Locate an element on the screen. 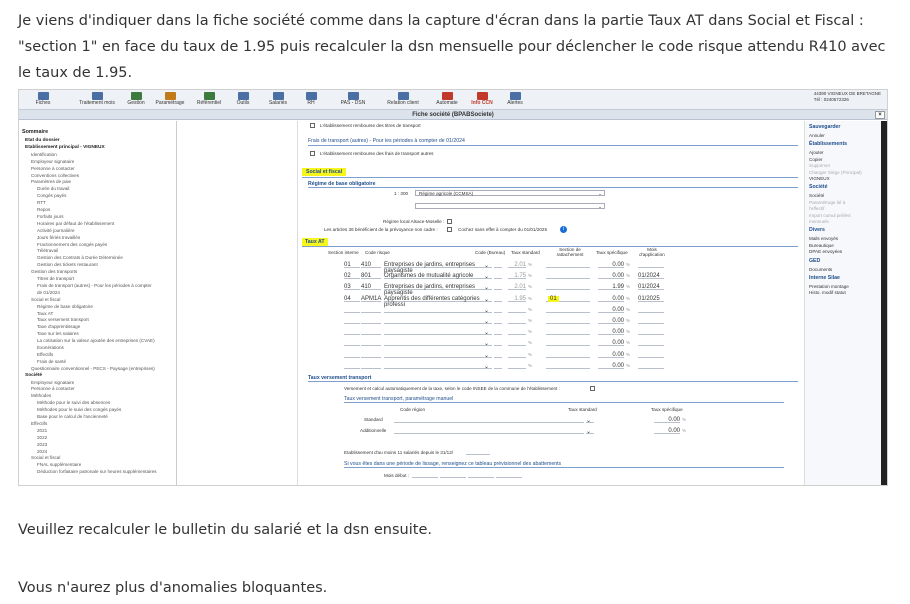 This screenshot has height=604, width=910. nav-item: Frais de santé is located at coordinates (51, 361).